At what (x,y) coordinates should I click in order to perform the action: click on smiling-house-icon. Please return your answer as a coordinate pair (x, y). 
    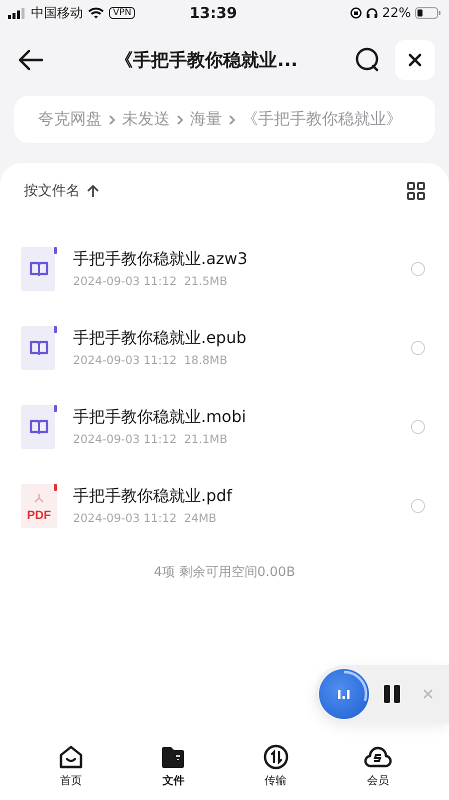
    Looking at the image, I should click on (71, 757).